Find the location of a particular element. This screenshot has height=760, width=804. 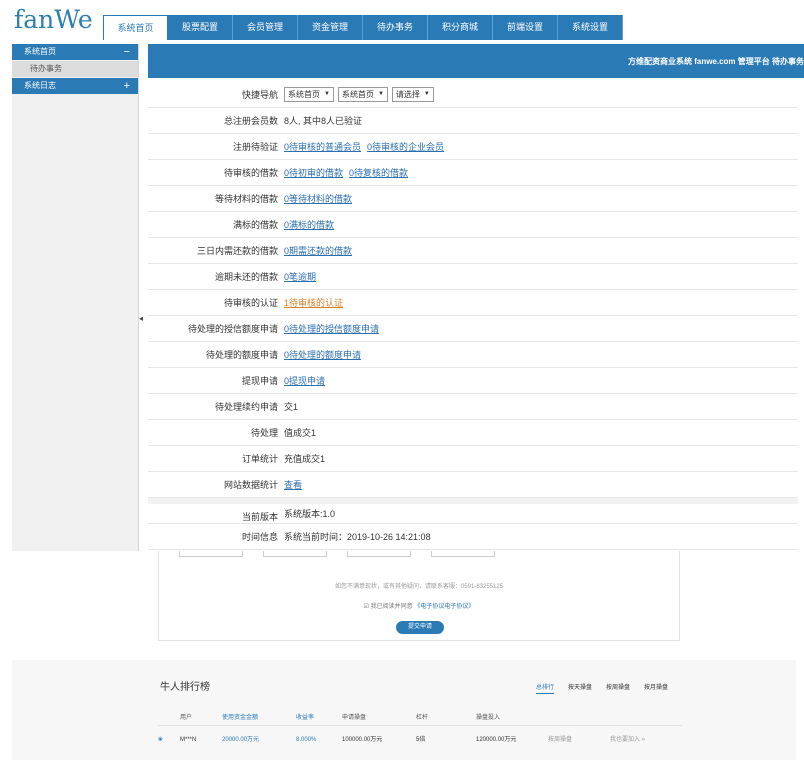

row-label: 当前版本 is located at coordinates (259, 517).